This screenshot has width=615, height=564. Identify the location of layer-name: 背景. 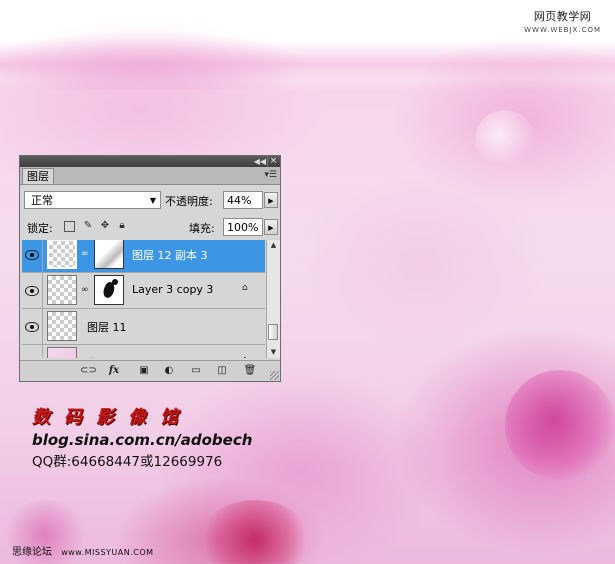
(98, 356).